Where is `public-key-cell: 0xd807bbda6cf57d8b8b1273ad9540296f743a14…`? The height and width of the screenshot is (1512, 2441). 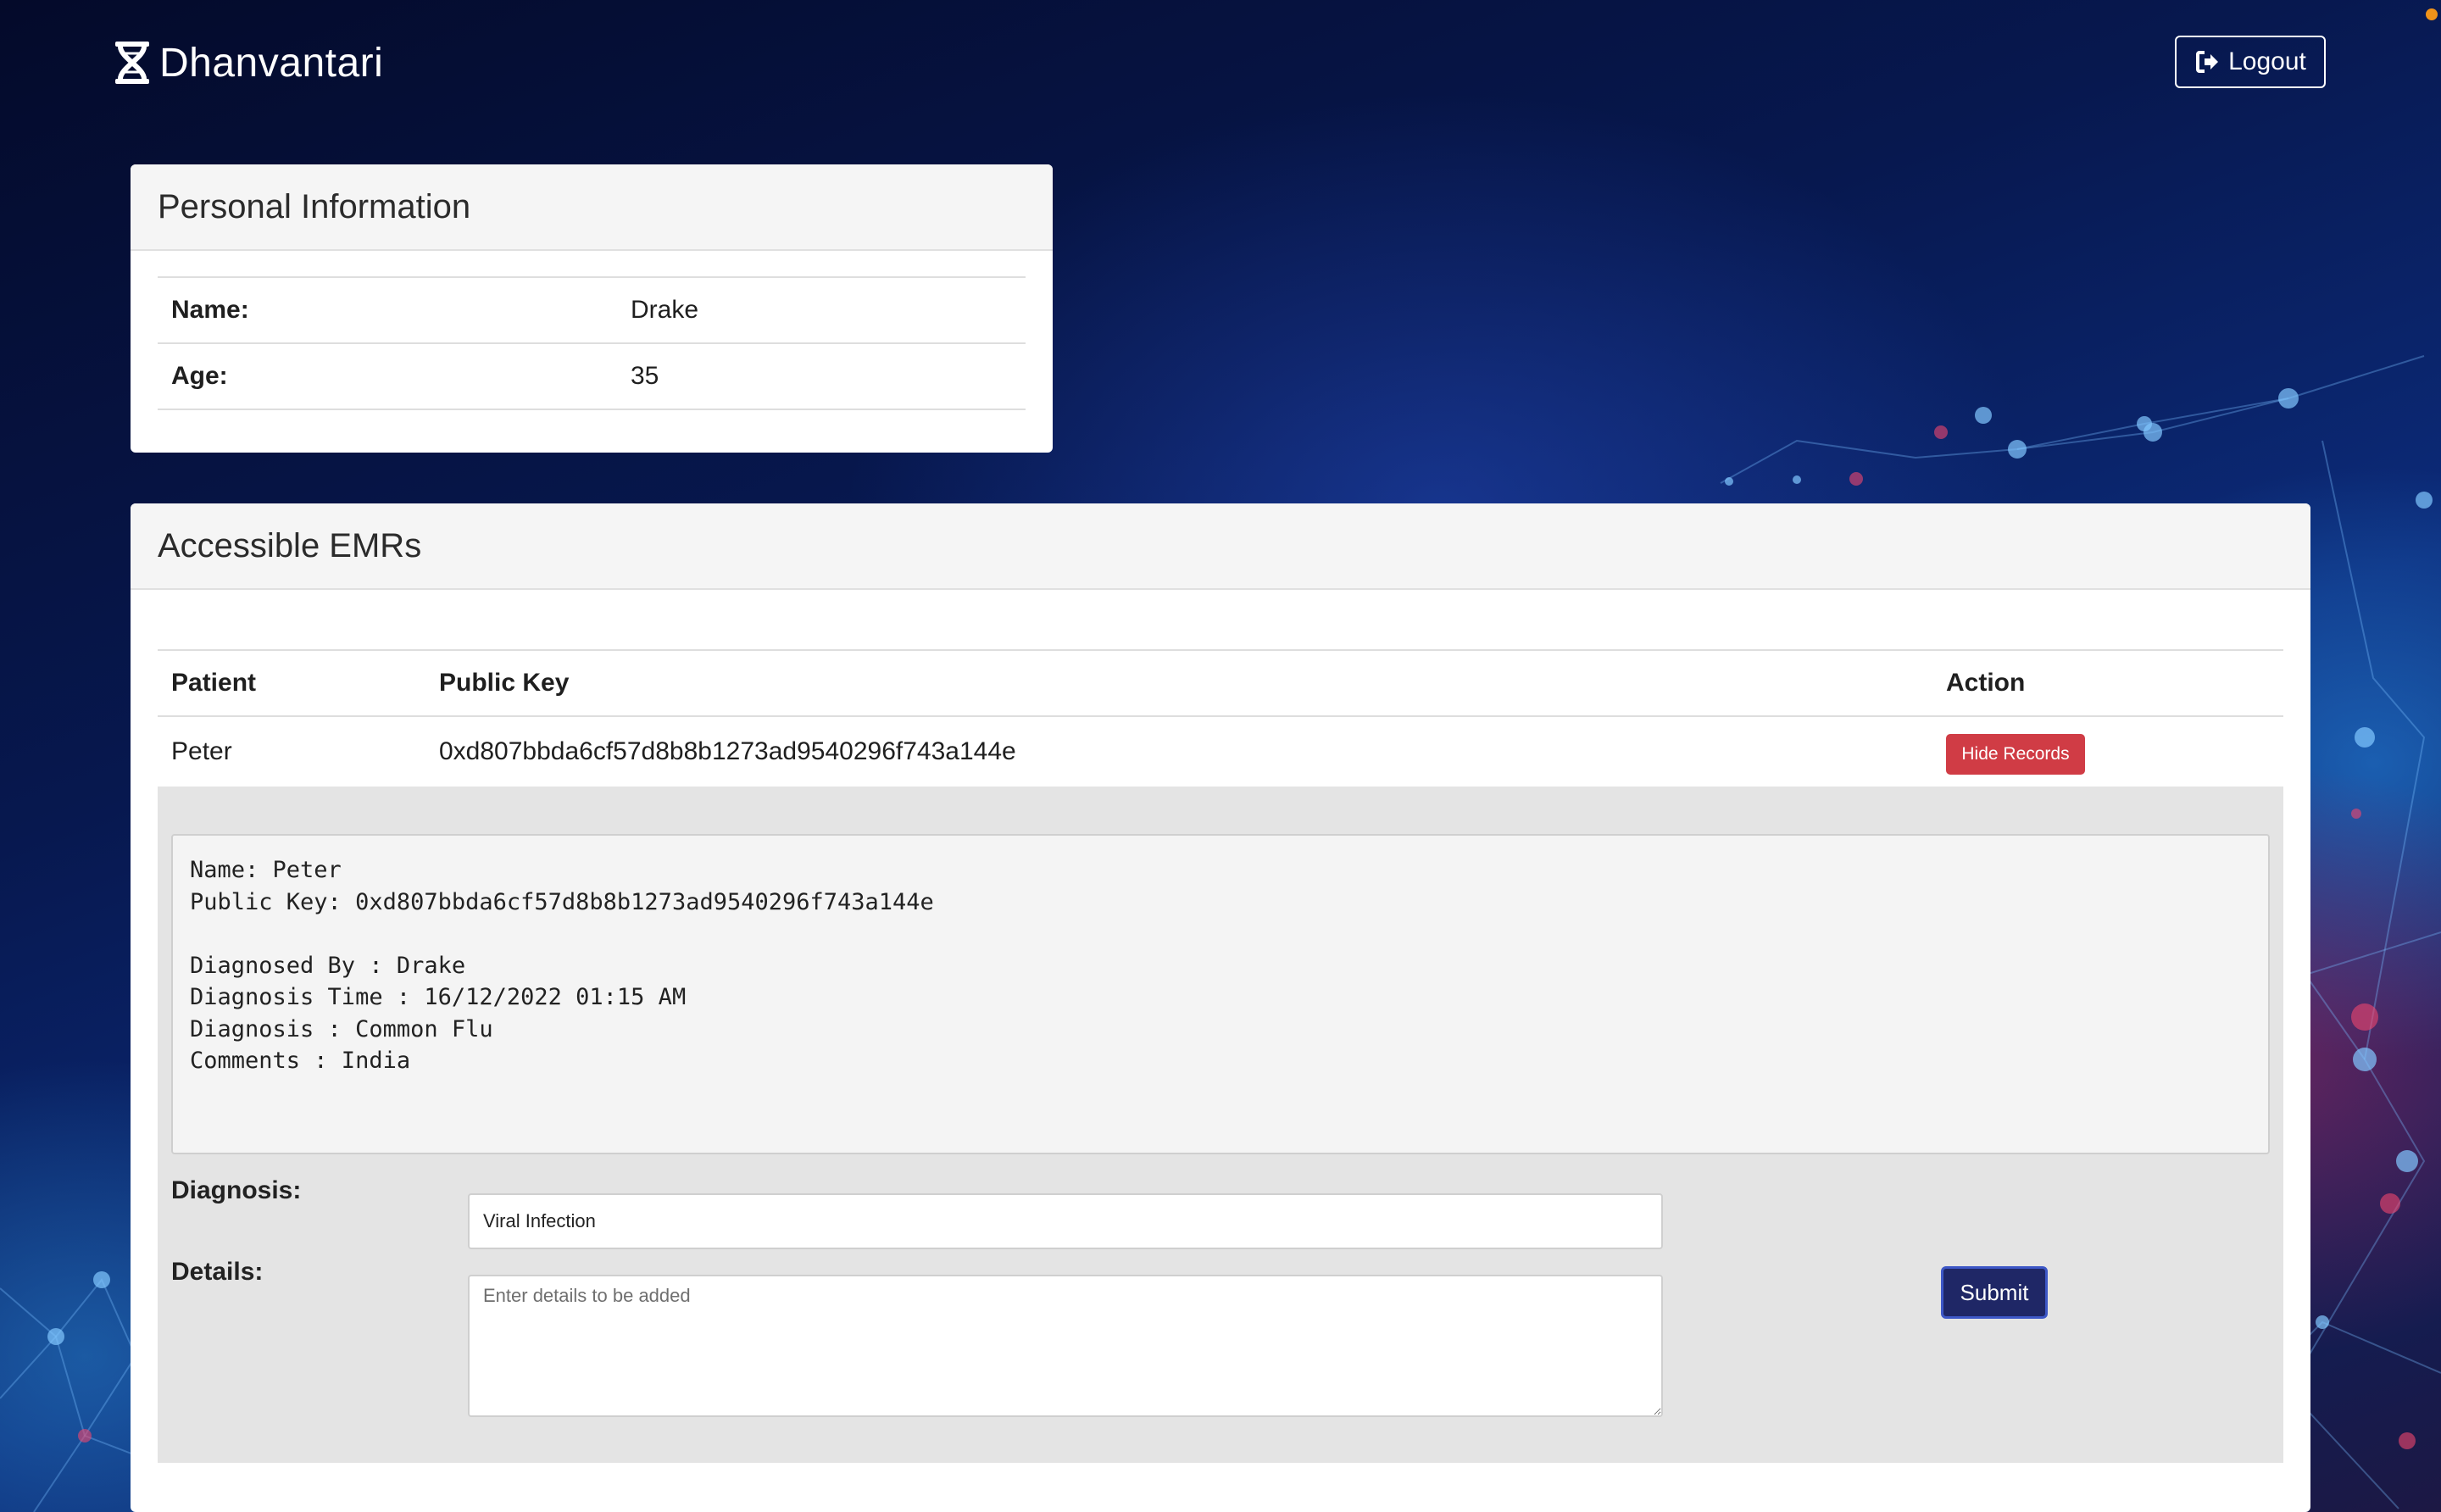
public-key-cell: 0xd807bbda6cf57d8b8b1273ad9540296f743a14… is located at coordinates (1179, 751).